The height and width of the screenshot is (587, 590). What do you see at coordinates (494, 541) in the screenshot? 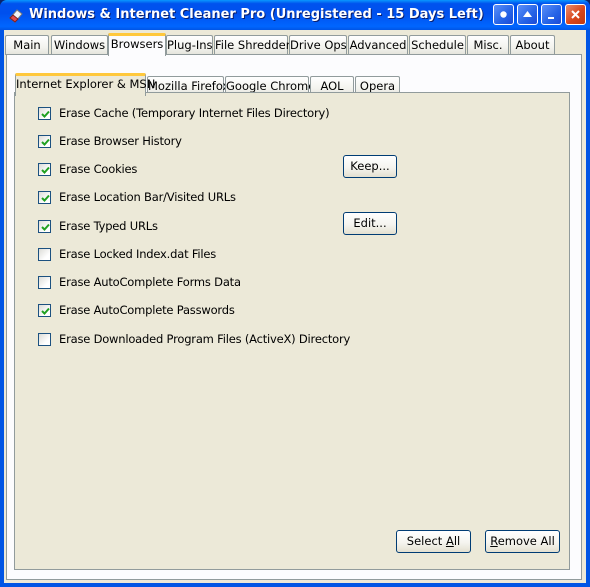
I see `remove-all-accelerator: R` at bounding box center [494, 541].